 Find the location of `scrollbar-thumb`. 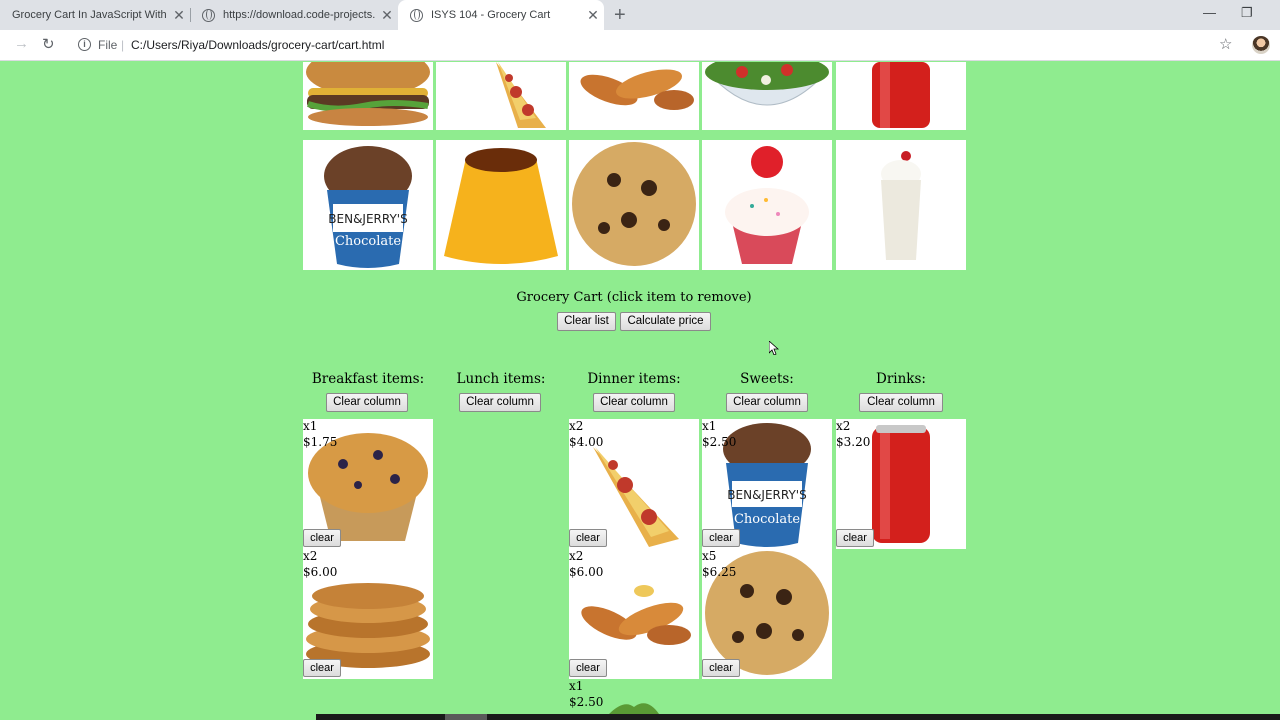

scrollbar-thumb is located at coordinates (466, 717).